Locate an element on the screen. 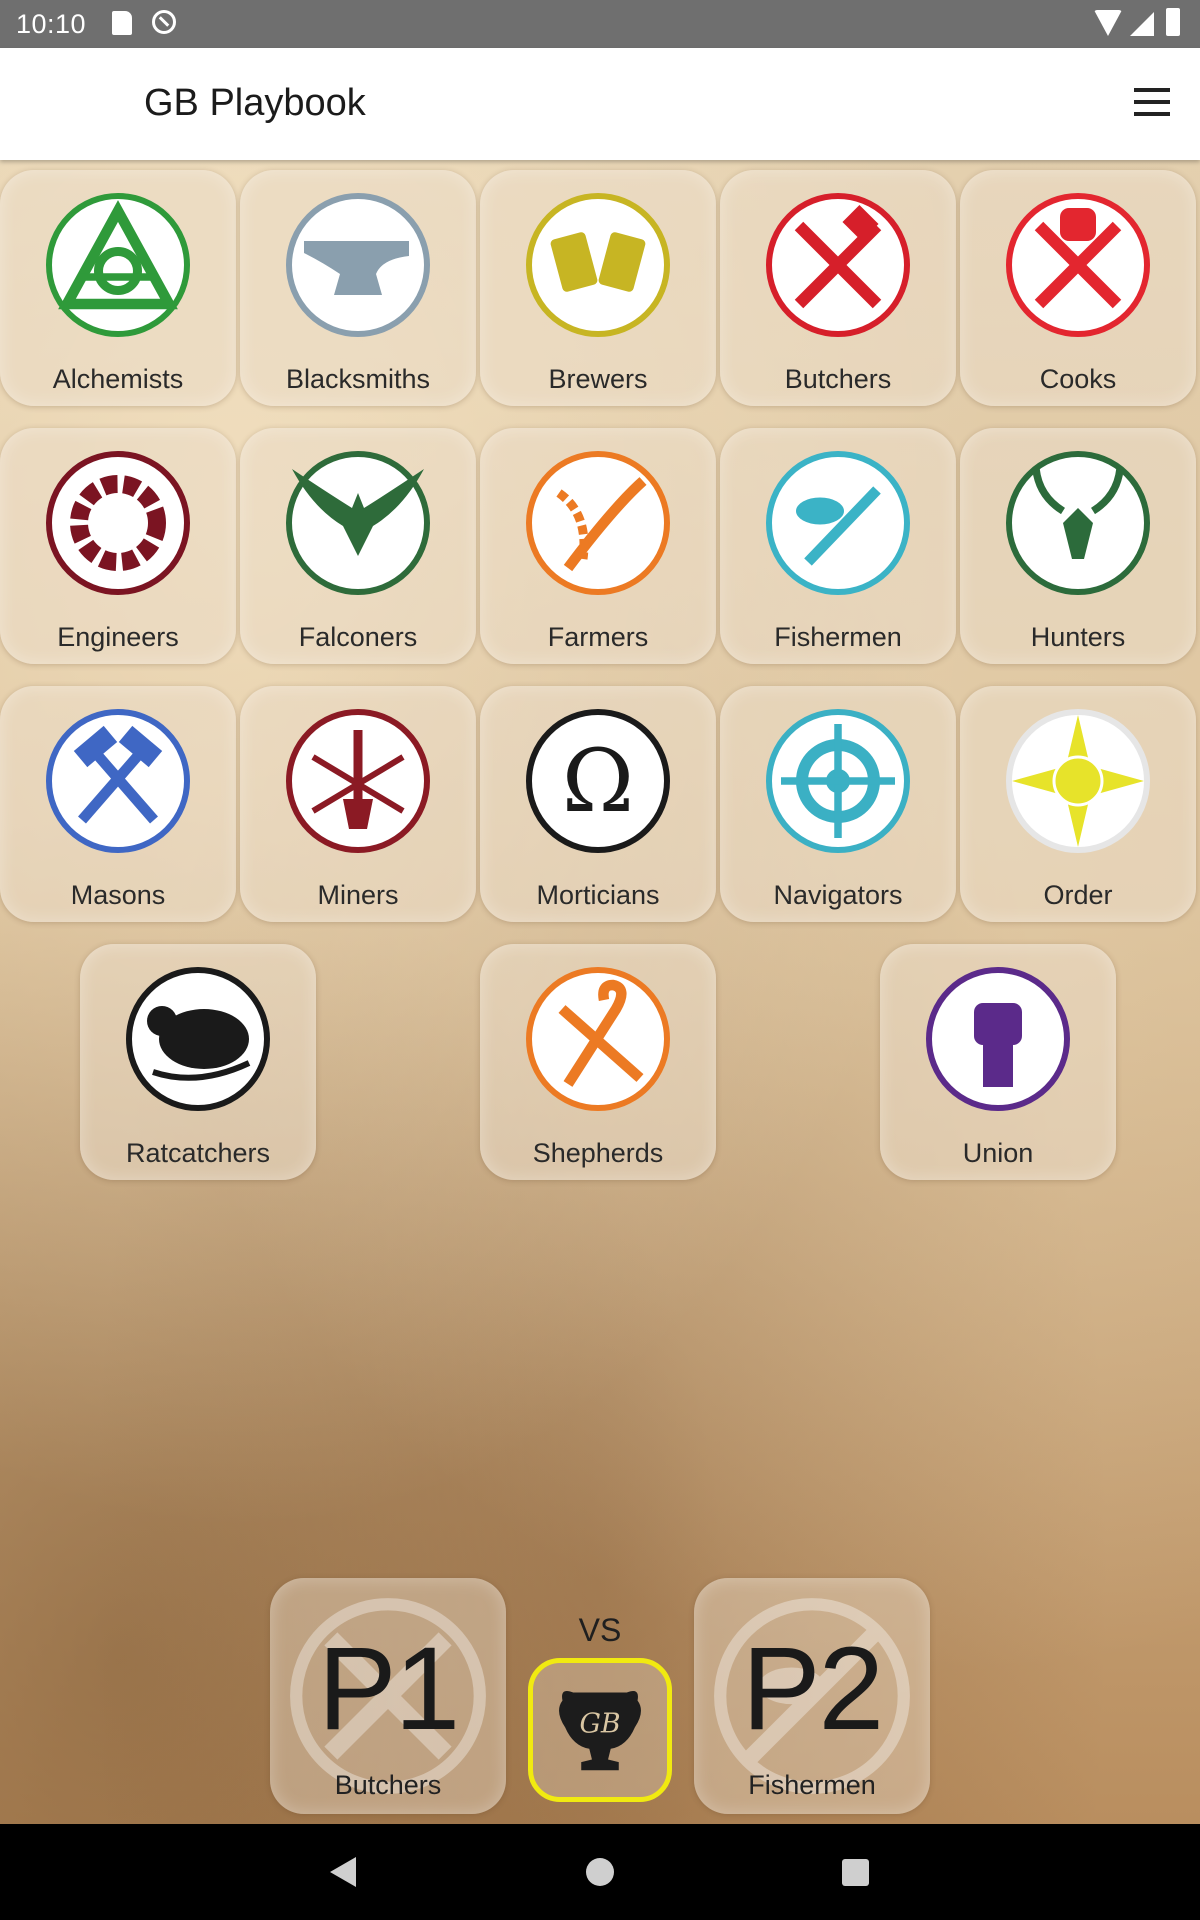  guild-label: Morticians is located at coordinates (598, 895).